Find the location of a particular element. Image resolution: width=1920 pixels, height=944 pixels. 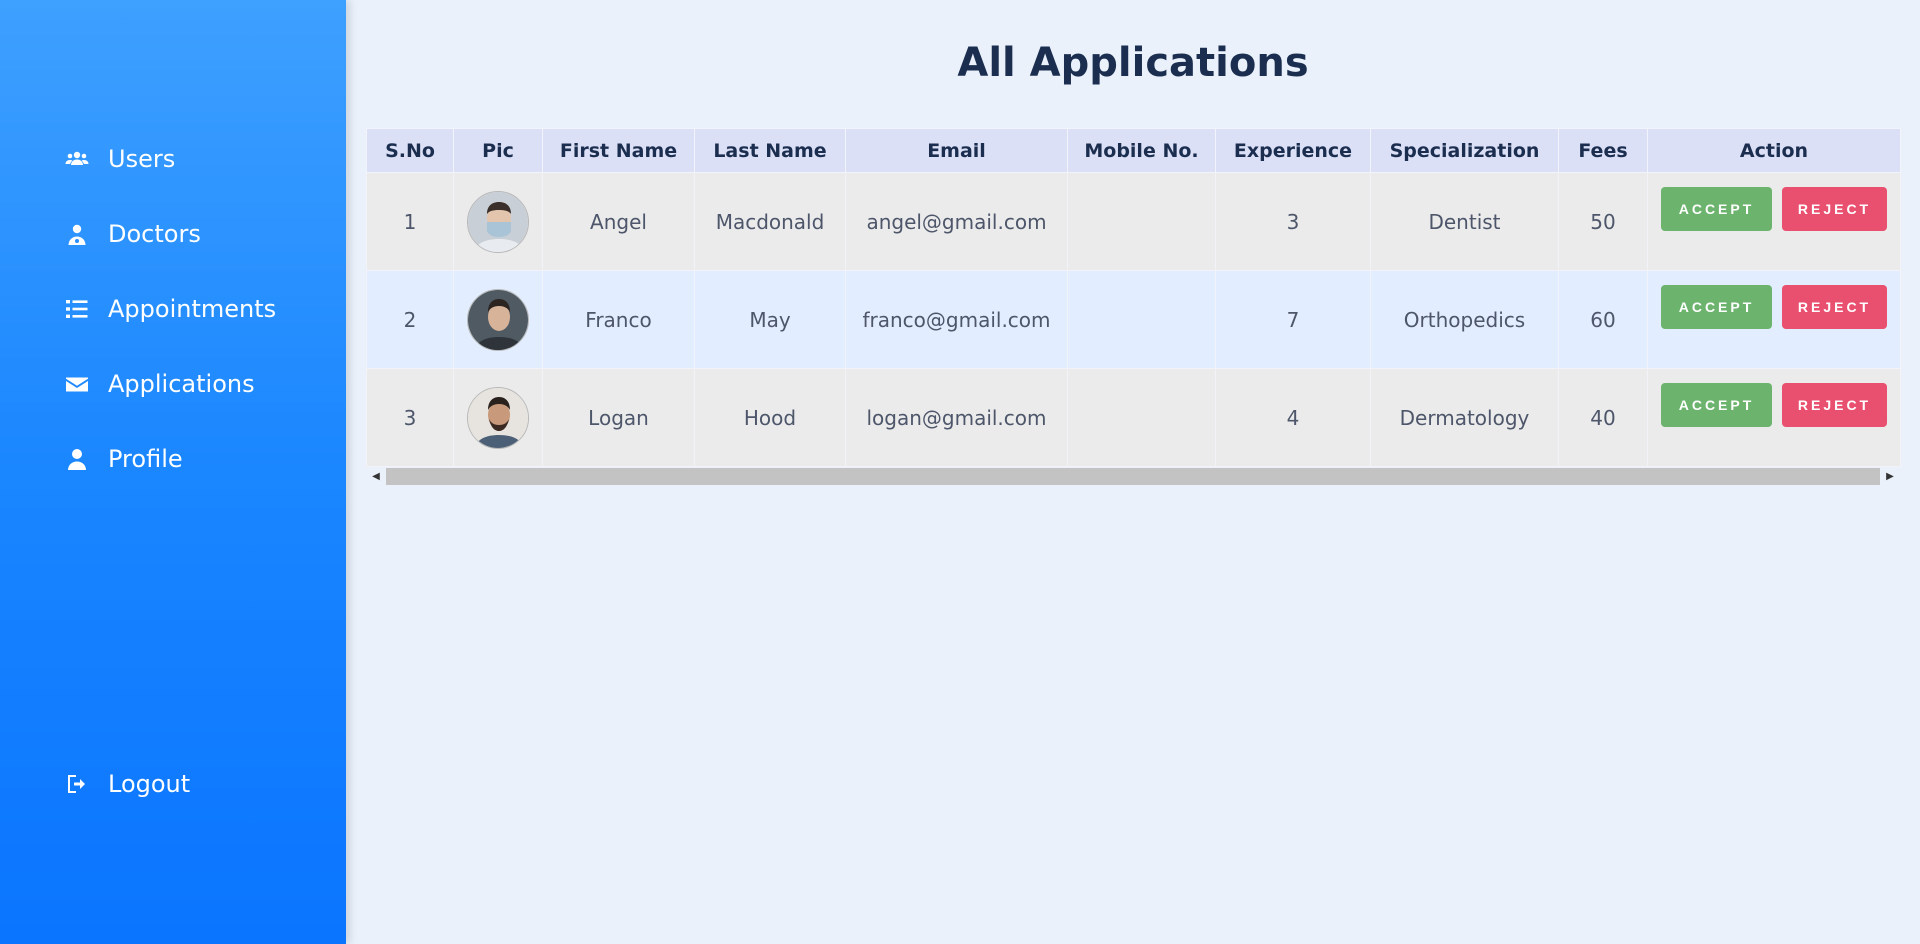

cell-last-name: May is located at coordinates (770, 319).